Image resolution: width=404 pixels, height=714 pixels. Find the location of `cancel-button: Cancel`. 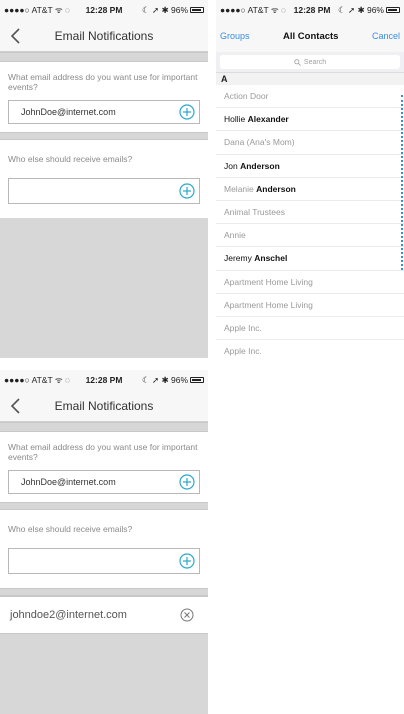

cancel-button: Cancel is located at coordinates (386, 36).